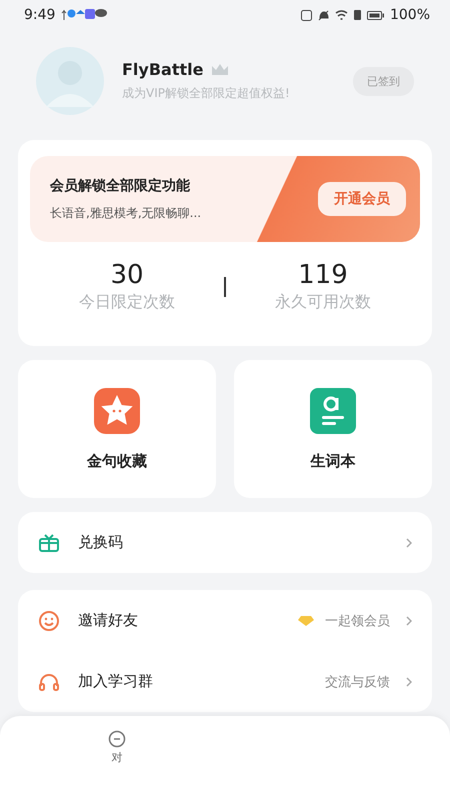  What do you see at coordinates (117, 765) in the screenshot?
I see `nav-tab: 对` at bounding box center [117, 765].